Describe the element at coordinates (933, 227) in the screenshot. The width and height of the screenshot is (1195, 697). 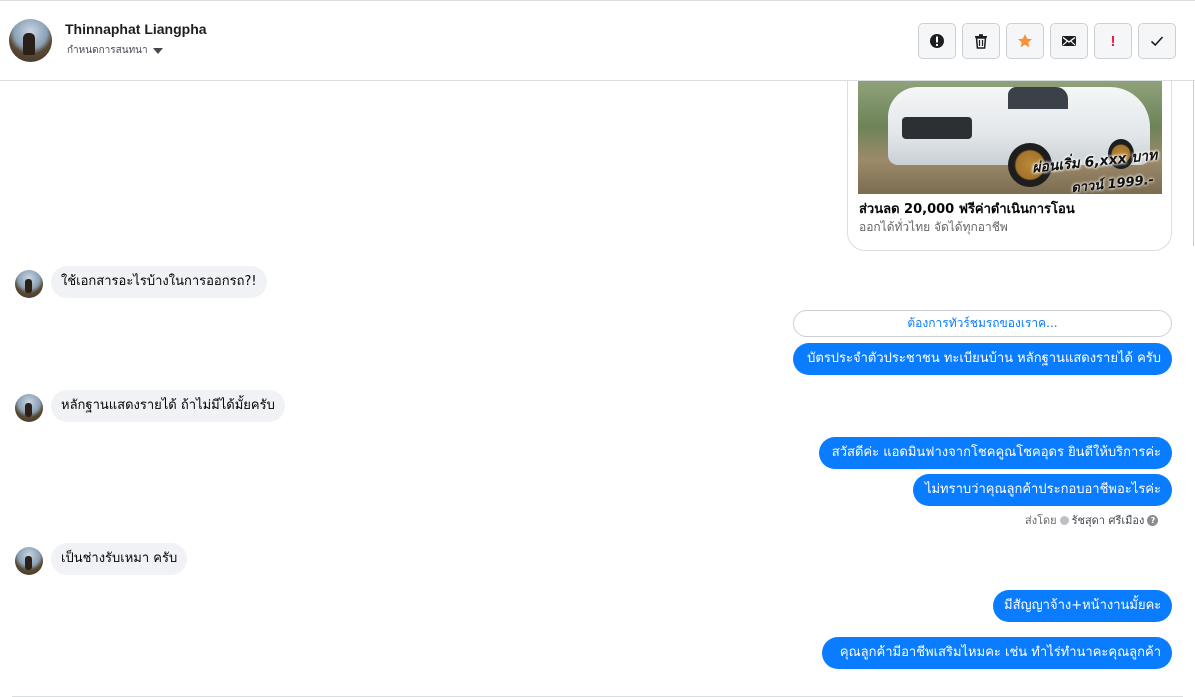
I see `ad-card-subtitle: ออกได้ทั่วไทย จัดได้ทุกอาชีพ` at that location.